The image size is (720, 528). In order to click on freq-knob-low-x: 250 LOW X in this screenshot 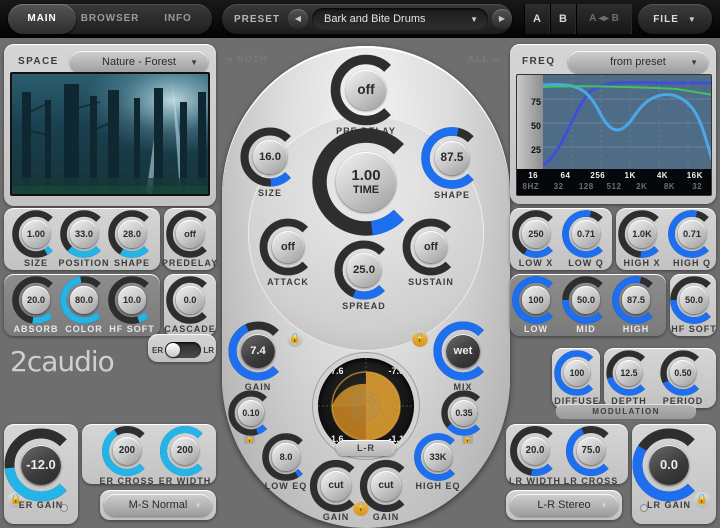, I will do `click(535, 239)`.